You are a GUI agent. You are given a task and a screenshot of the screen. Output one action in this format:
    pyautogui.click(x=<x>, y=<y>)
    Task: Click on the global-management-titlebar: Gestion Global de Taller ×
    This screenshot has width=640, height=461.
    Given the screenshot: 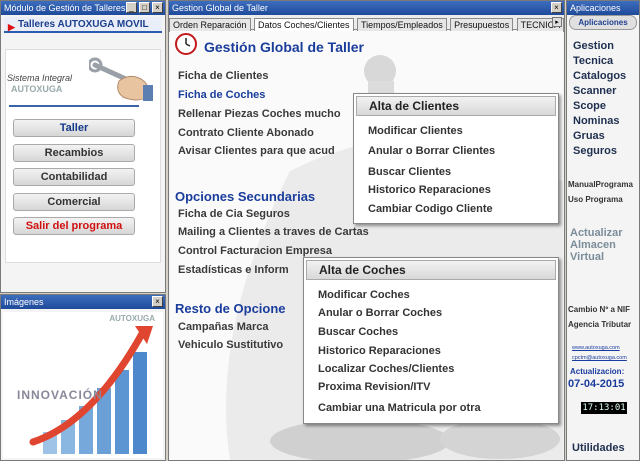 What is the action you would take?
    pyautogui.click(x=366, y=8)
    